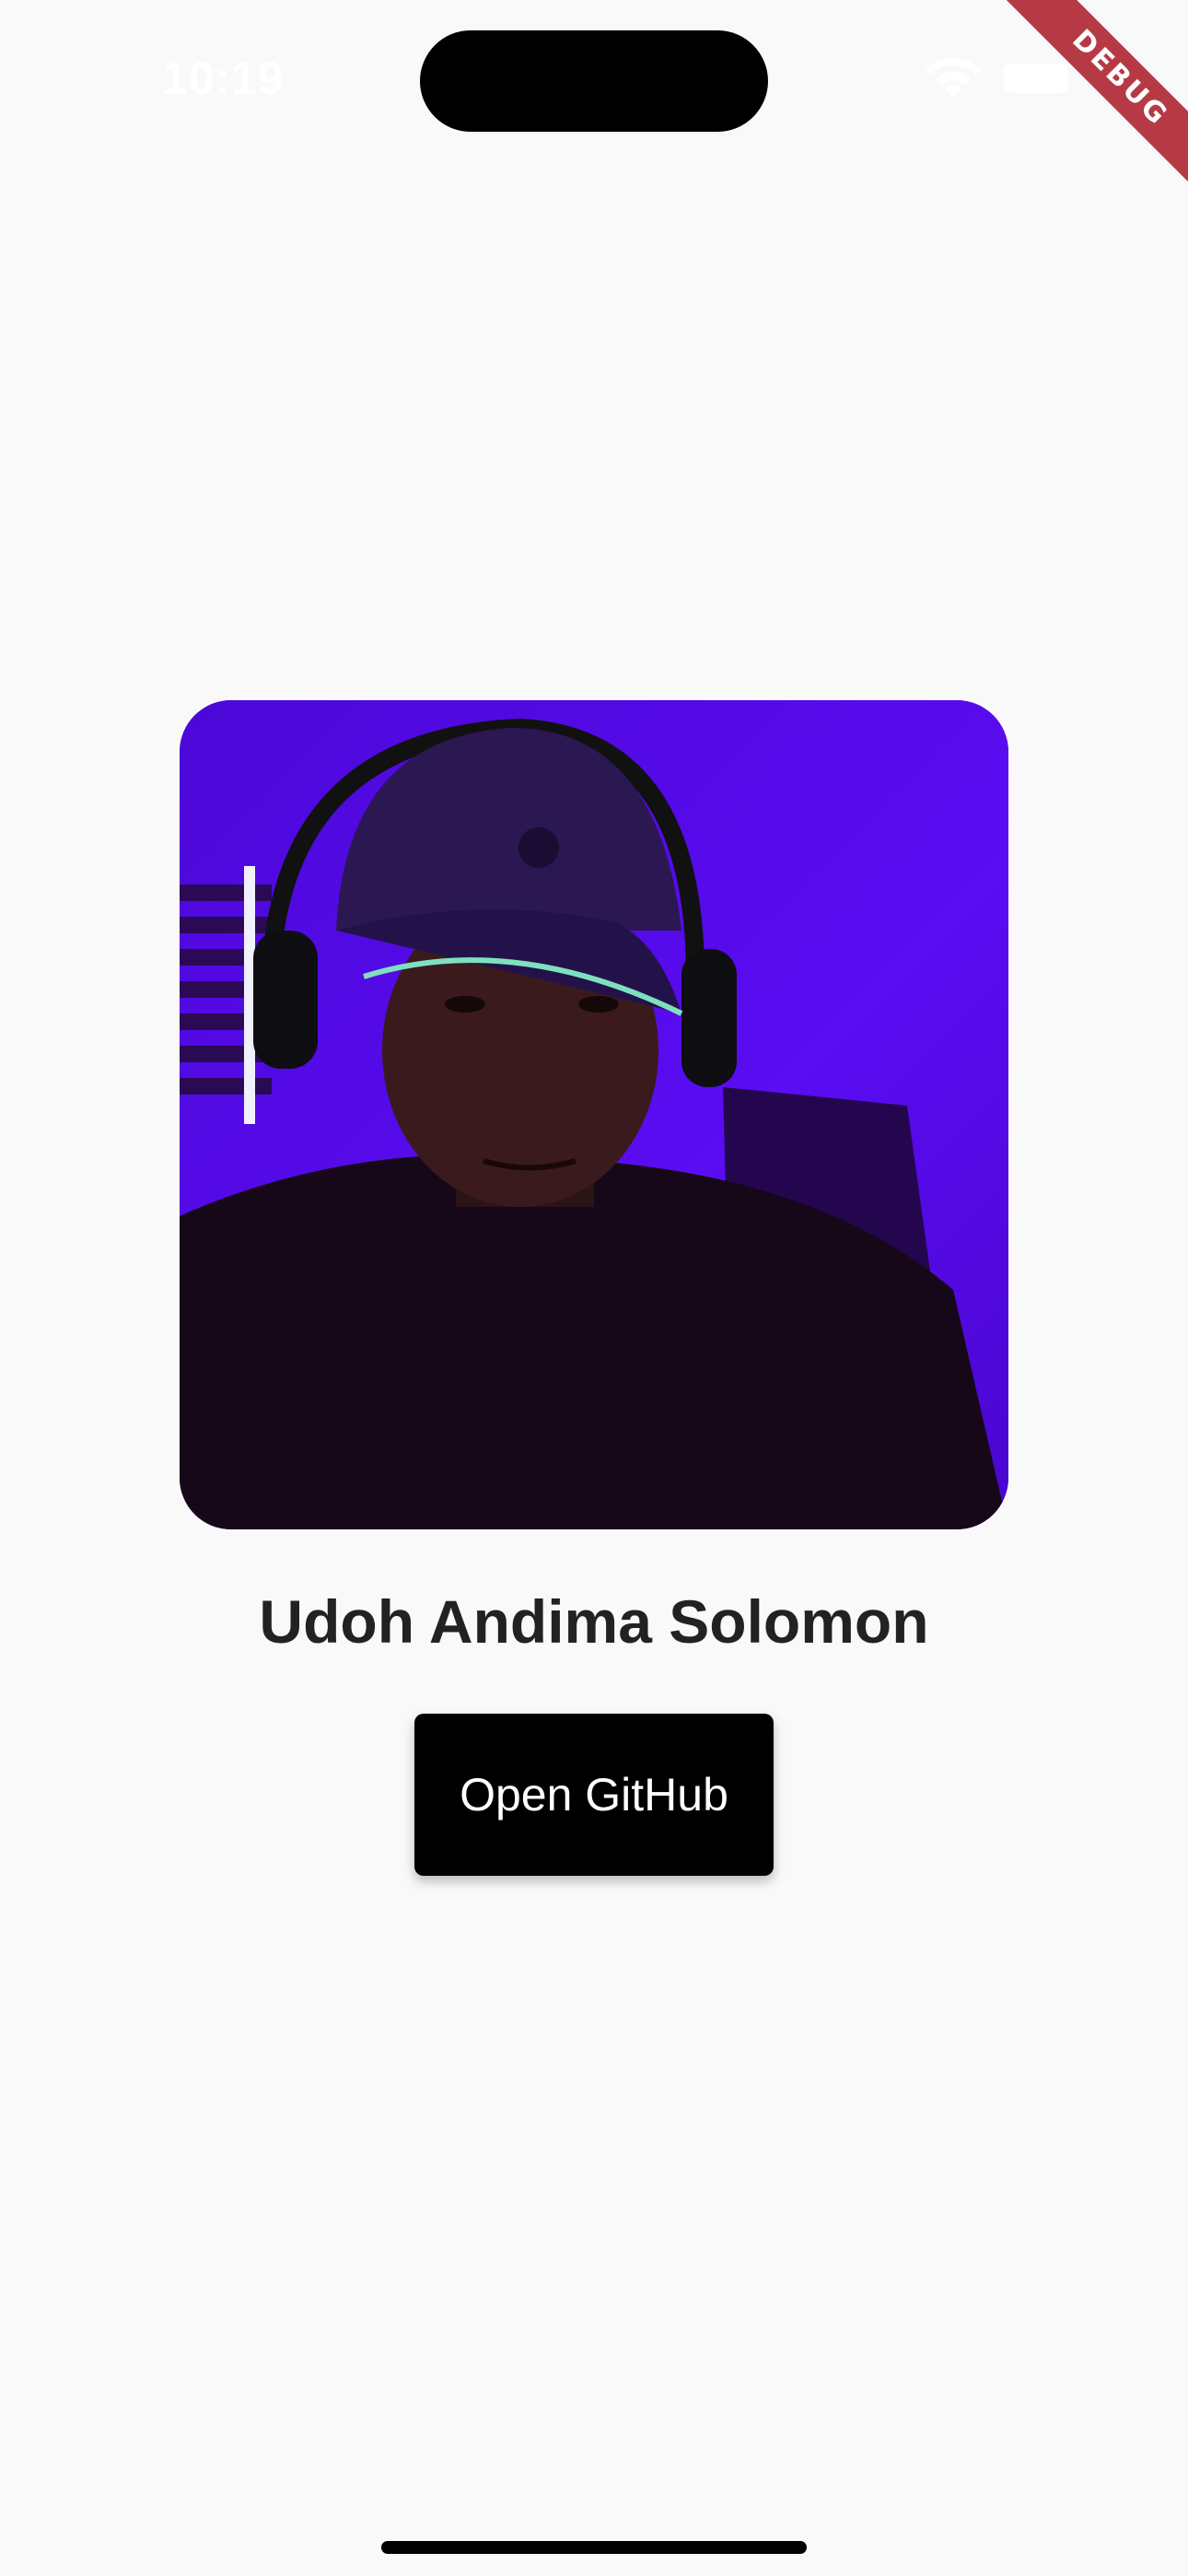 Image resolution: width=1188 pixels, height=2576 pixels. I want to click on debug-label: DEBUG, so click(1096, 97).